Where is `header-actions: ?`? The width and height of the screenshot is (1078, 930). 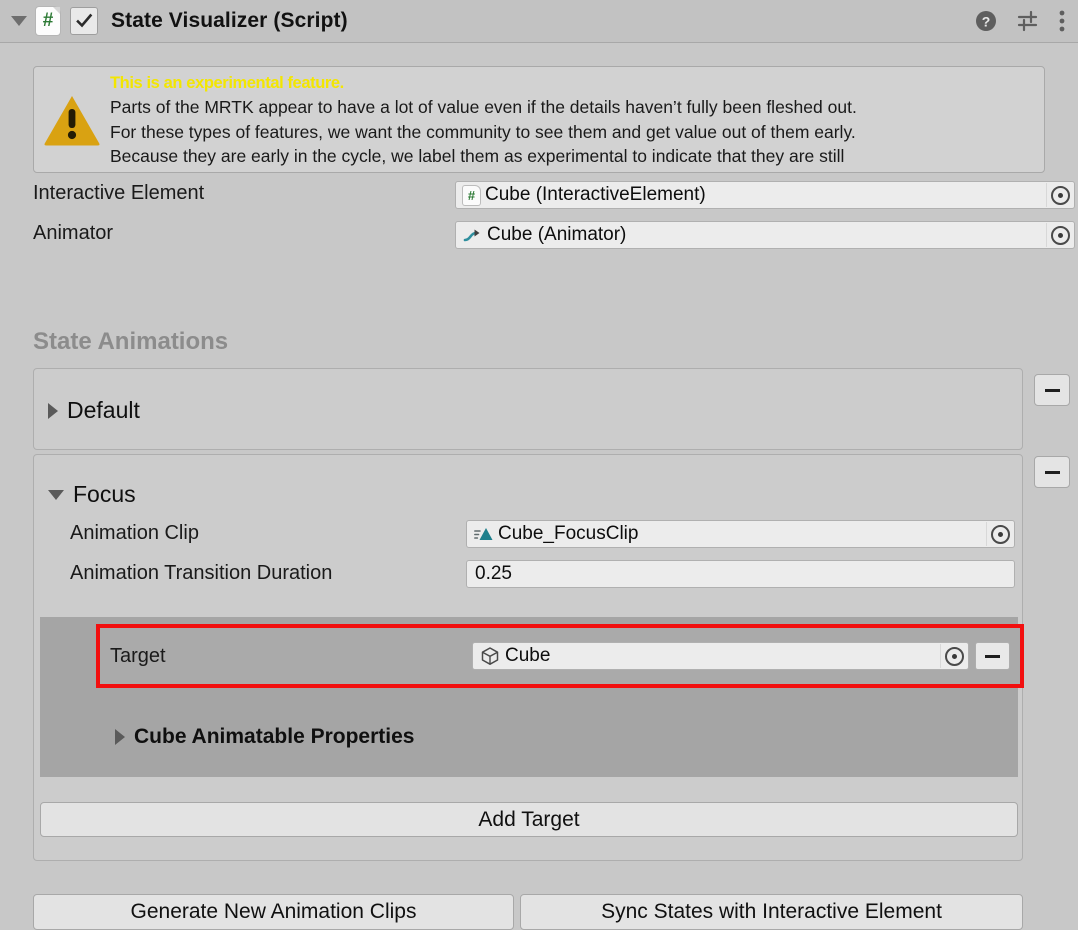
header-actions: ? is located at coordinates (1020, 21).